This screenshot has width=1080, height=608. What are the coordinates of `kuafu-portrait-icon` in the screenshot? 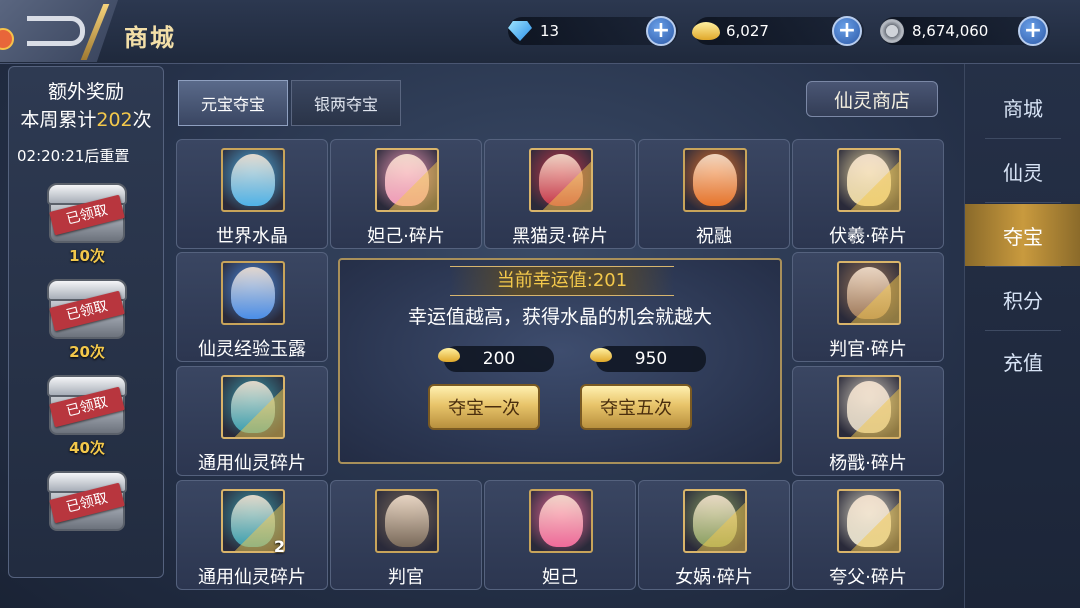 It's located at (869, 521).